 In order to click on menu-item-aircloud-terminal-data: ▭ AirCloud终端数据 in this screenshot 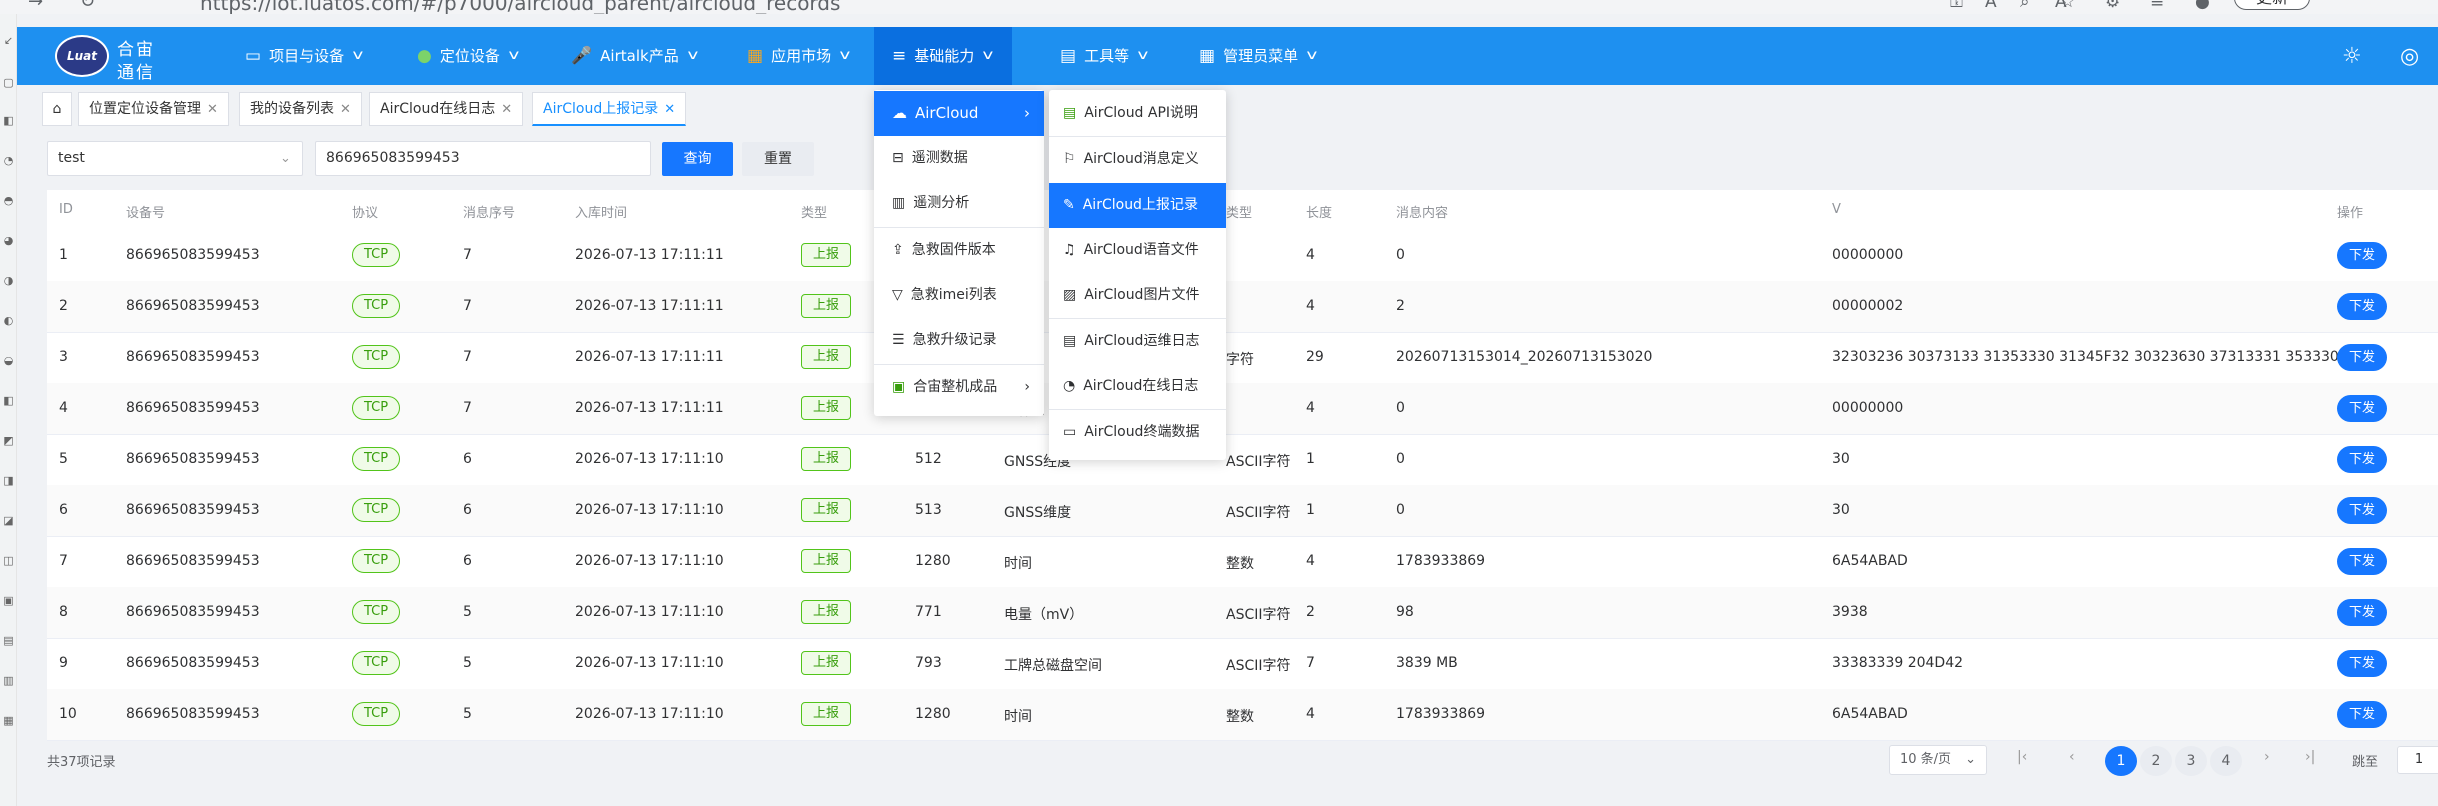, I will do `click(1137, 432)`.